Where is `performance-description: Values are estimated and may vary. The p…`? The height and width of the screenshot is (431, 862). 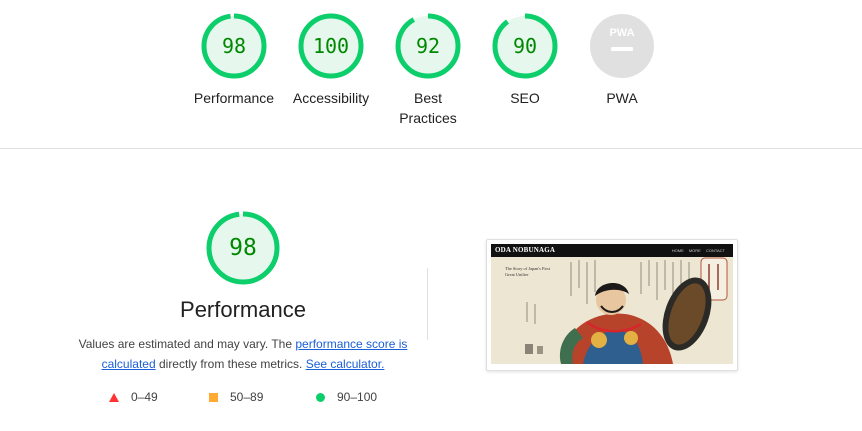
performance-description: Values are estimated and may vary. The p… is located at coordinates (243, 354).